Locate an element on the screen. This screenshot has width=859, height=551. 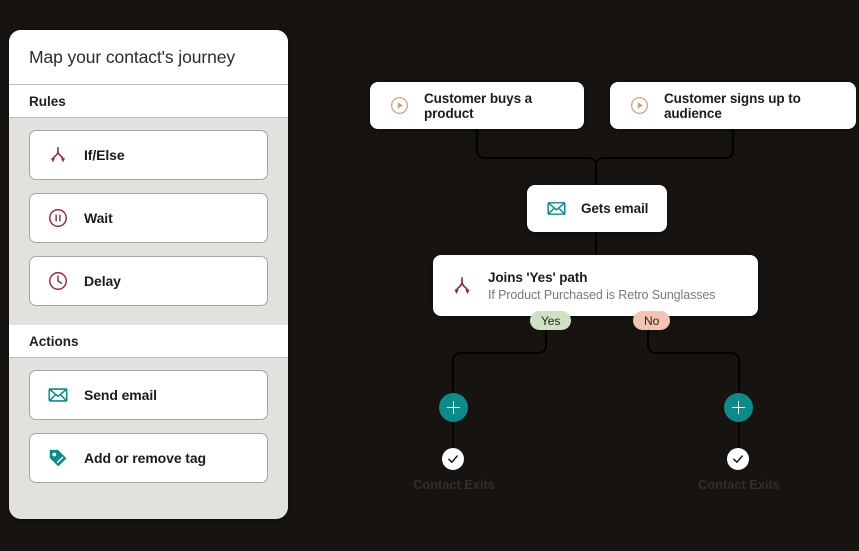
section-header-rules: Rules is located at coordinates (148, 101).